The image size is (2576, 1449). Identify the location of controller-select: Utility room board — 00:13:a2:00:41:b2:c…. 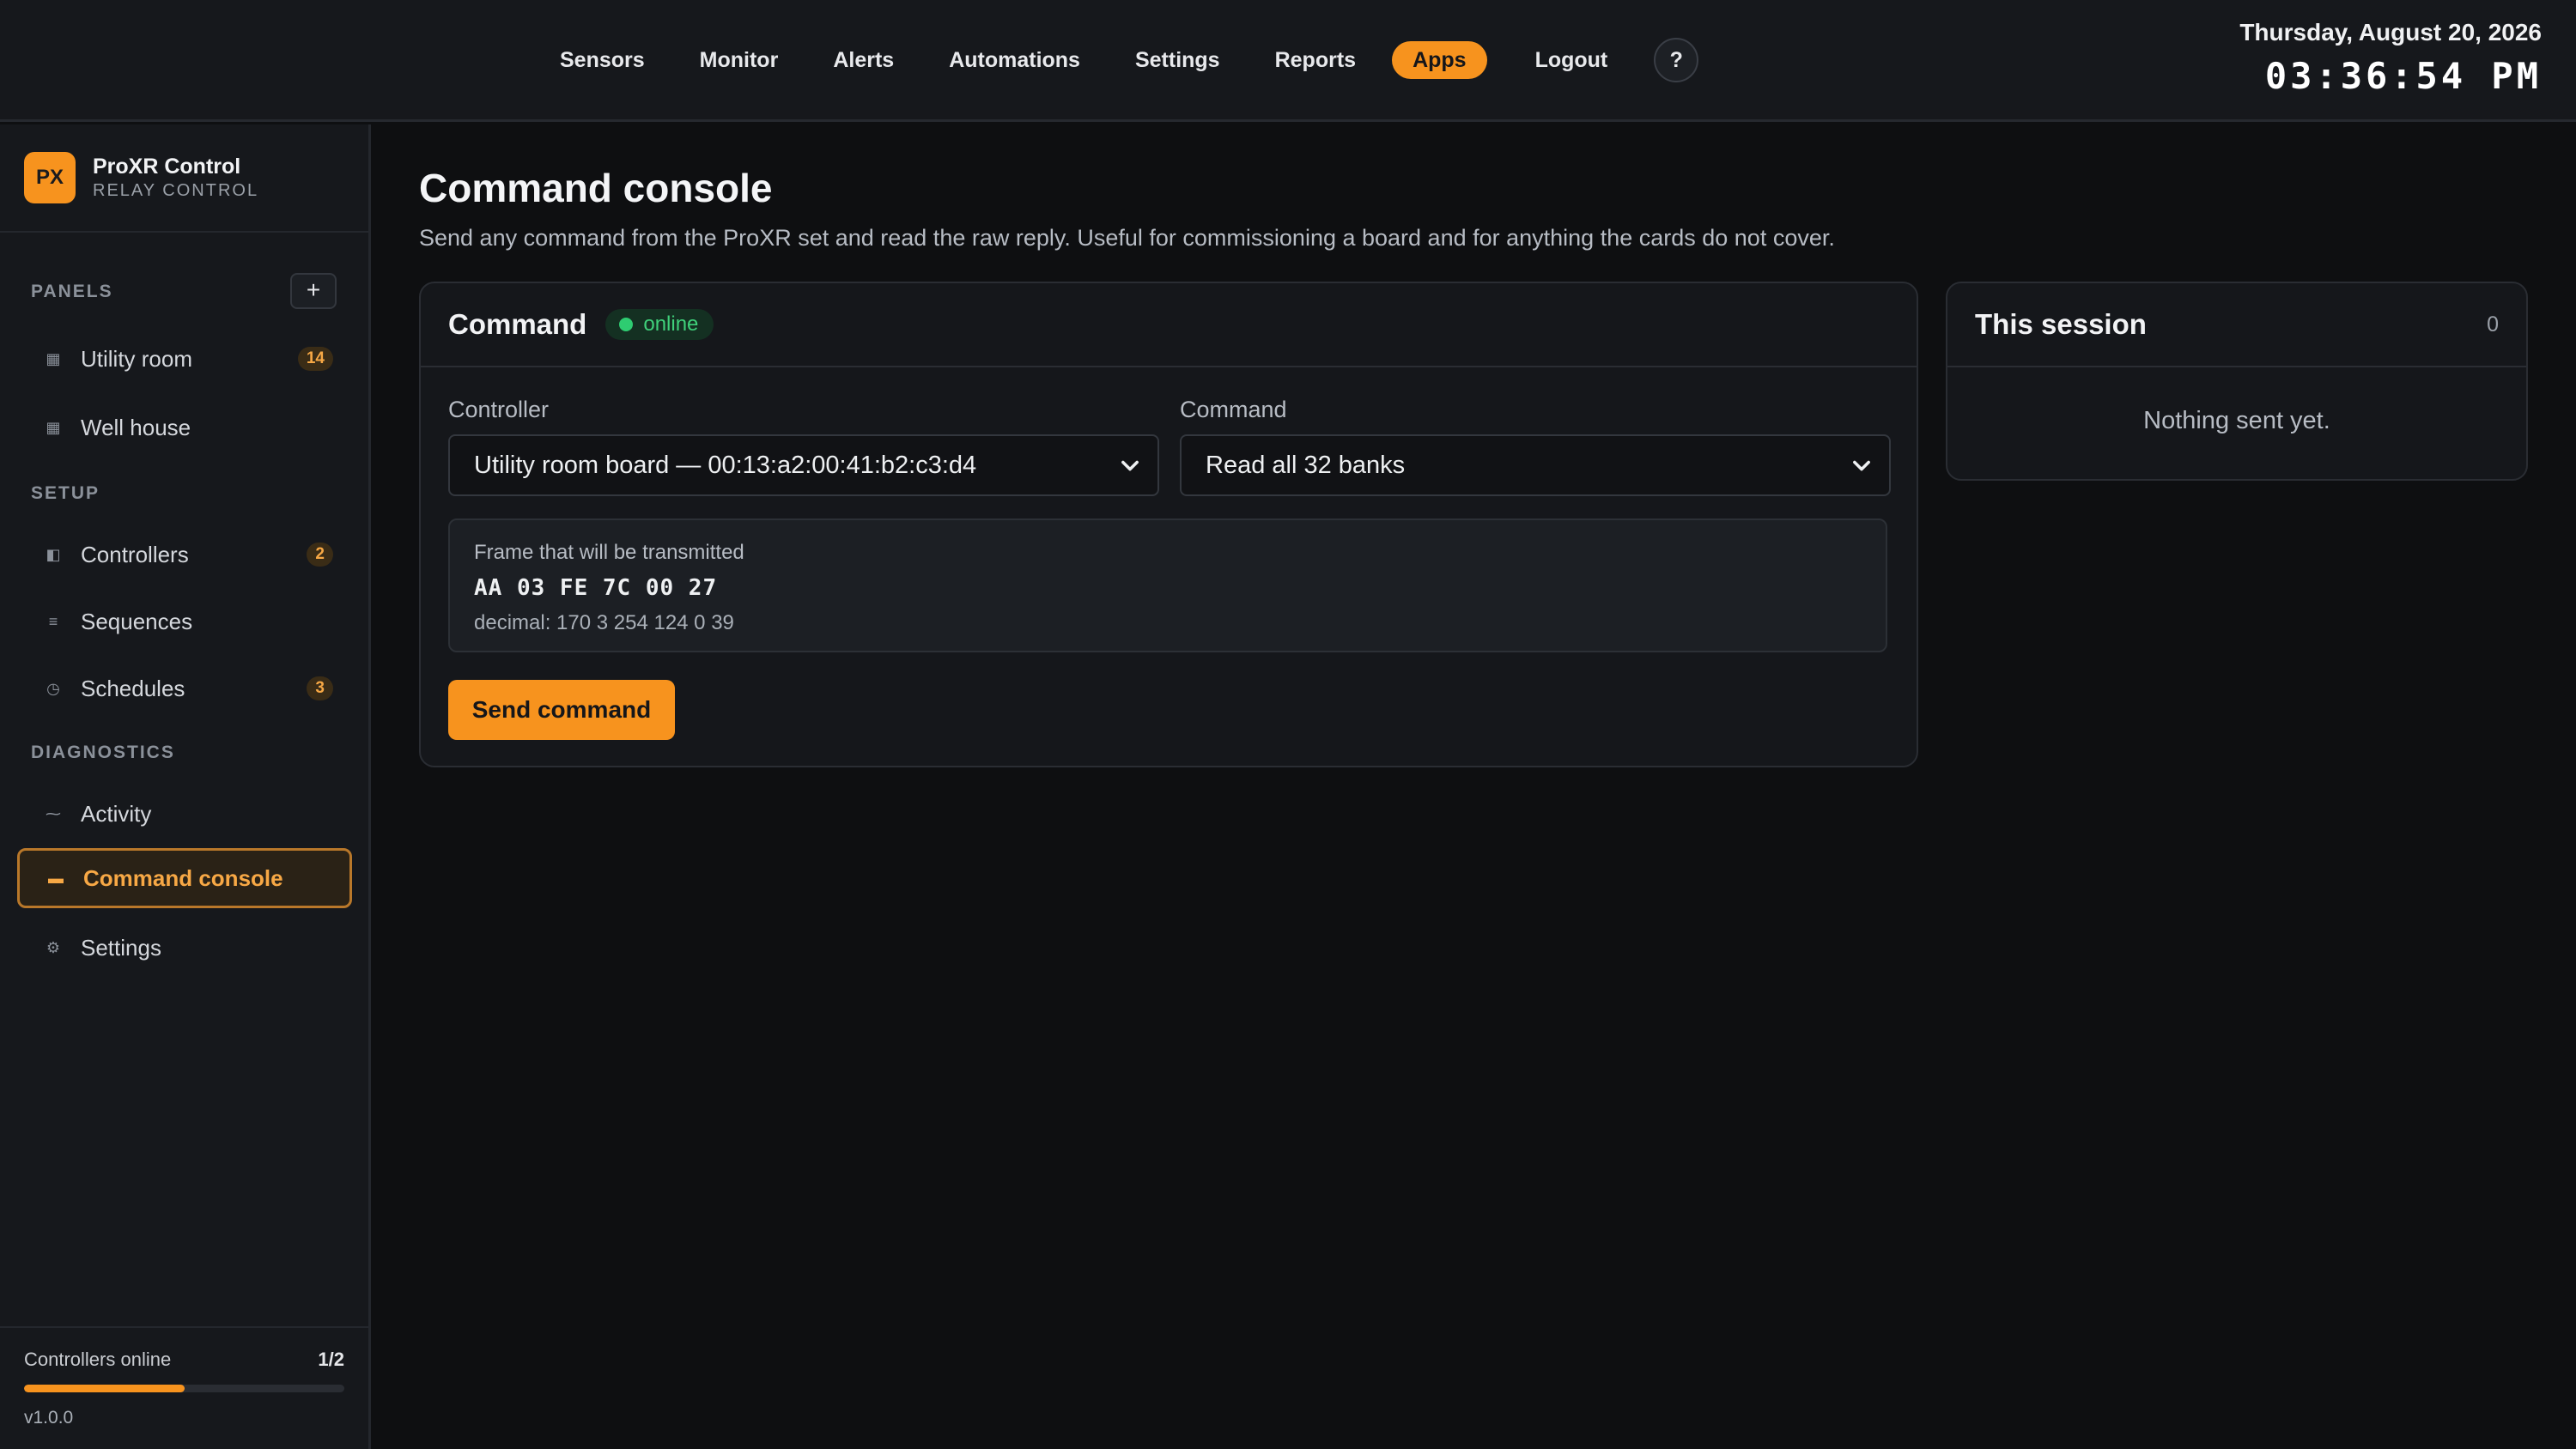
(803, 465).